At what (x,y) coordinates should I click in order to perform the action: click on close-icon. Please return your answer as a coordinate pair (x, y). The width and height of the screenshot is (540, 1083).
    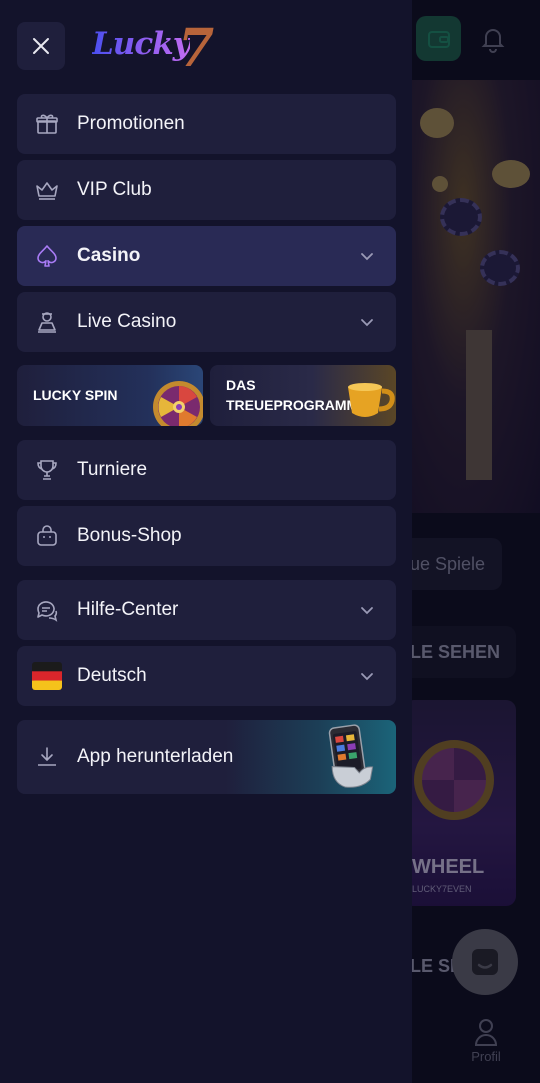
    Looking at the image, I should click on (41, 46).